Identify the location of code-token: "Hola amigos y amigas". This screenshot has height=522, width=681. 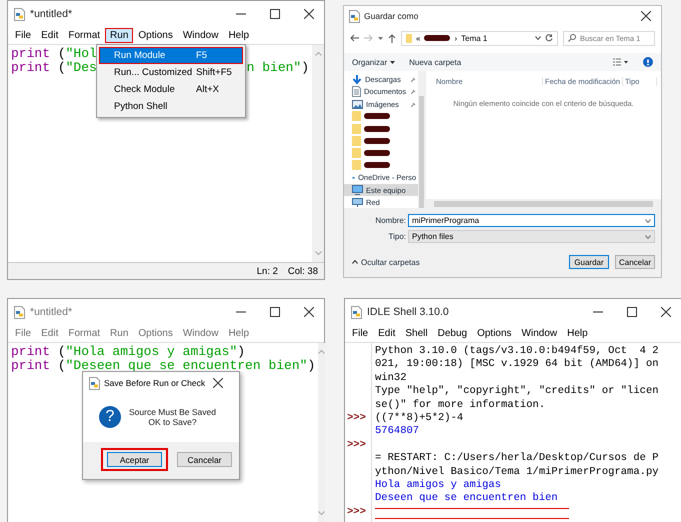
(152, 351).